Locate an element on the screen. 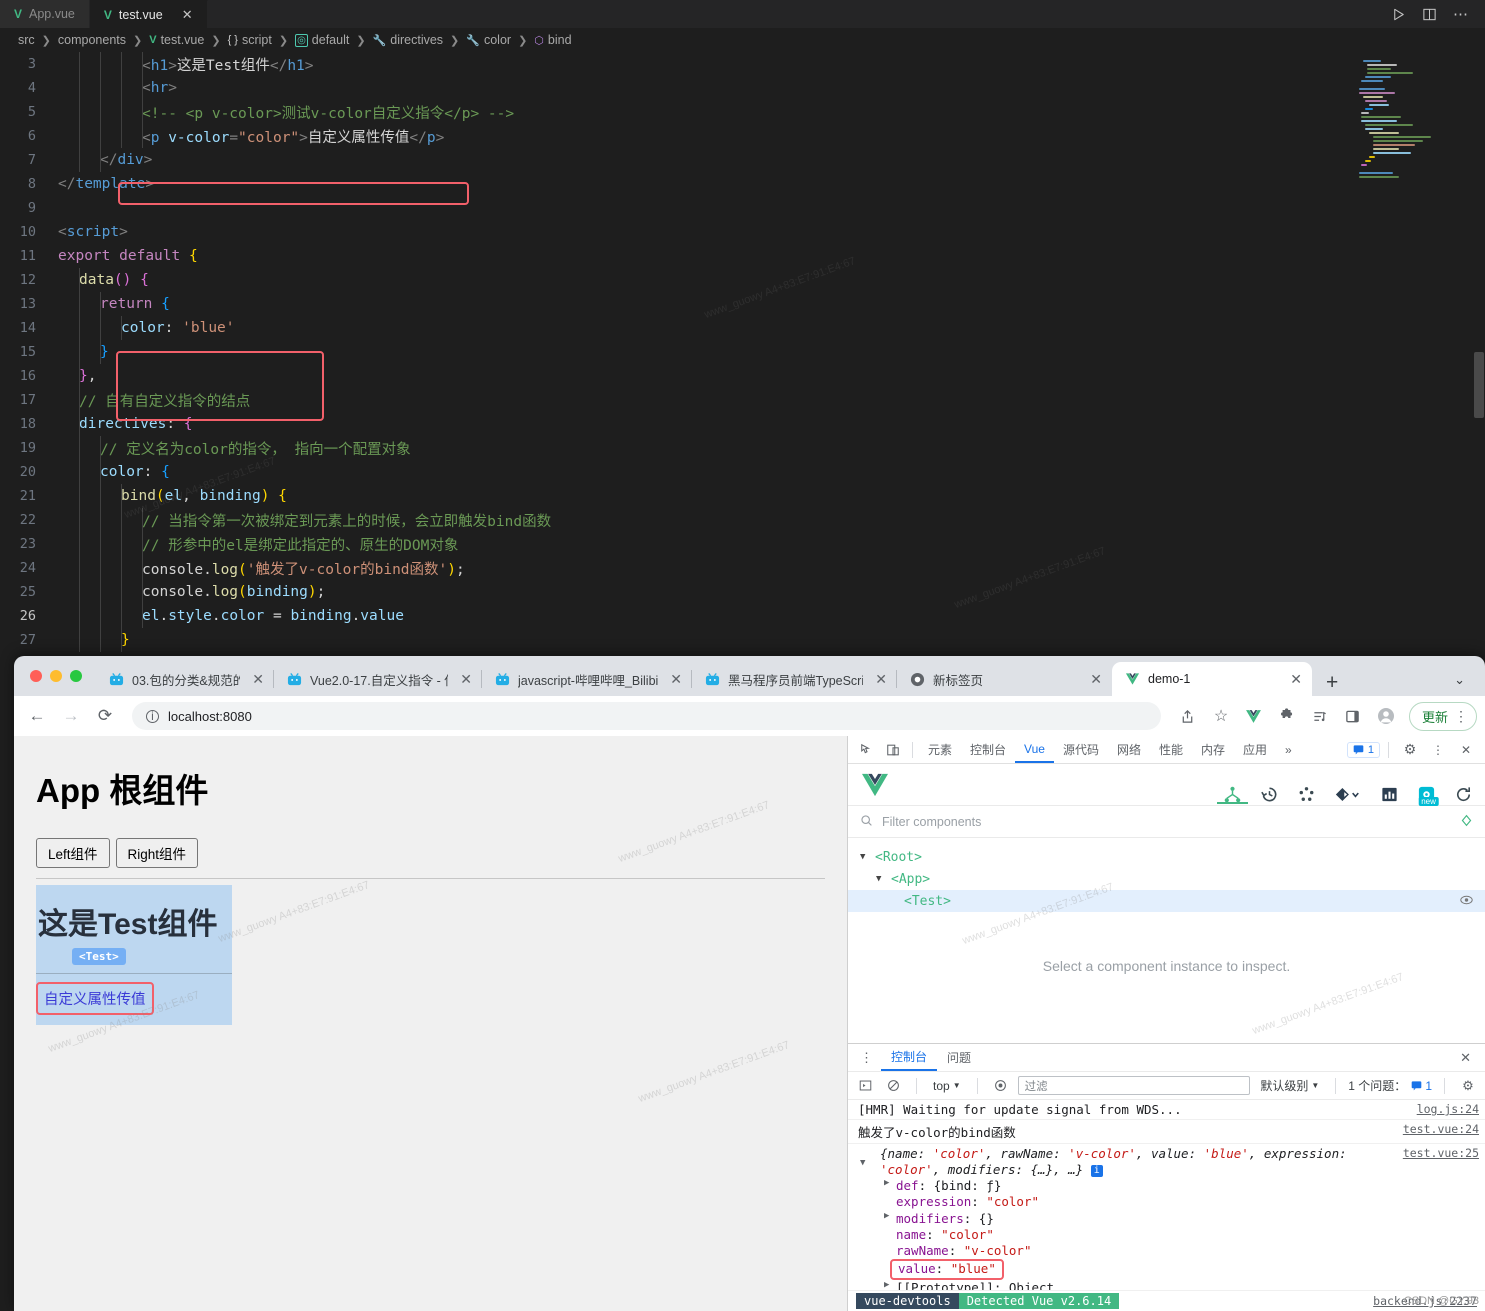 The height and width of the screenshot is (1311, 1485). breadcrumb-item-script: { } script is located at coordinates (250, 40).